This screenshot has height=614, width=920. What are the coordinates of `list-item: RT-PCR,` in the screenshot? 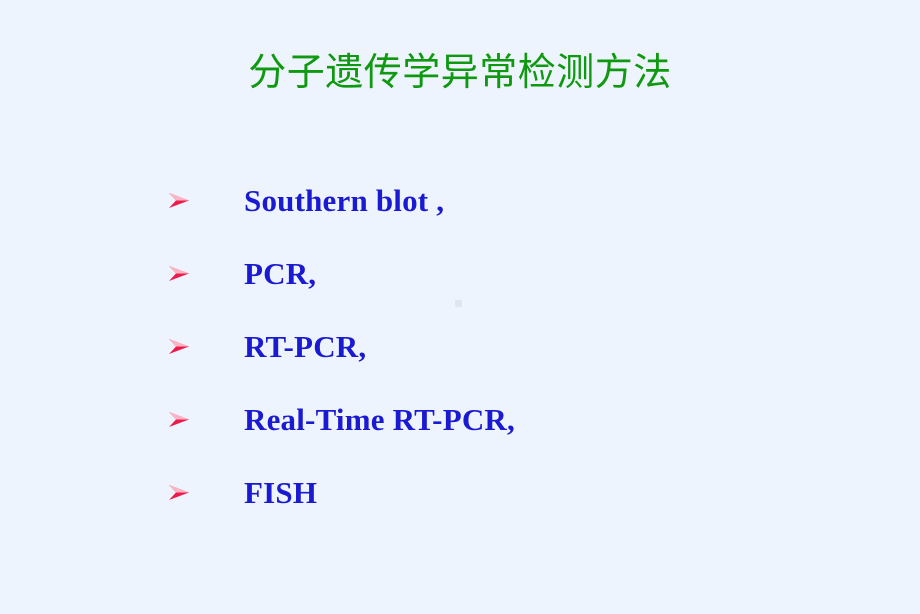 It's located at (510, 362).